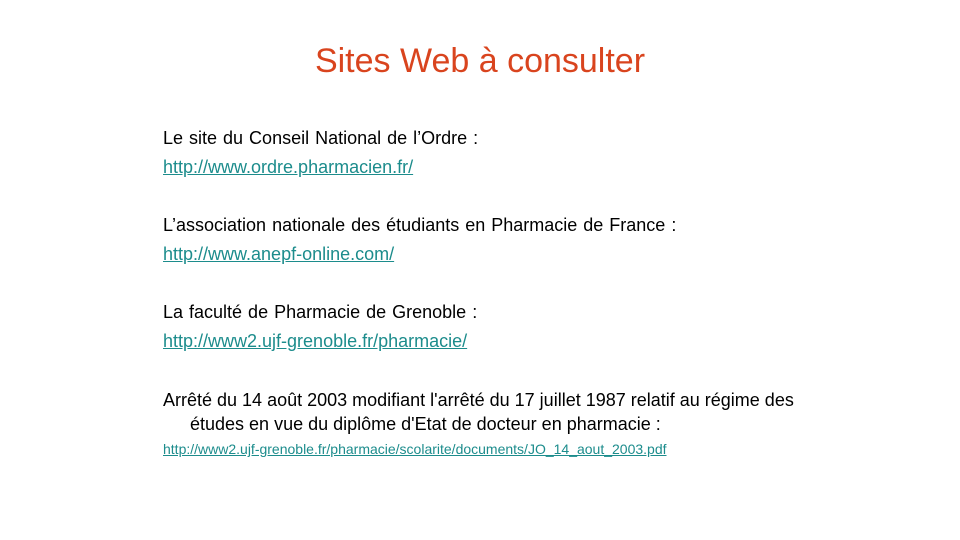  I want to click on entry-label-faculte-grenoble: La faculté de Pharmacie de Grenoble :, so click(320, 312).